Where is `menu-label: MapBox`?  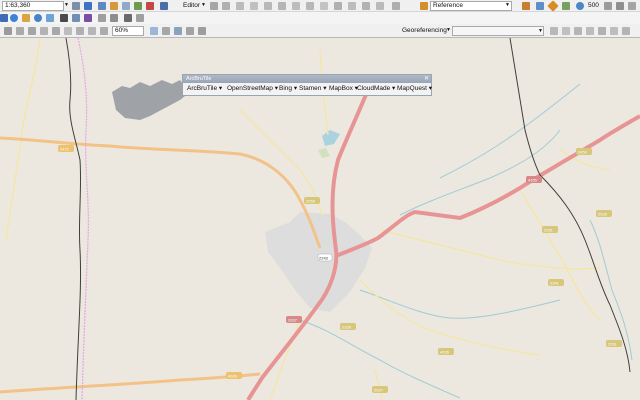
menu-label: MapBox is located at coordinates (341, 88).